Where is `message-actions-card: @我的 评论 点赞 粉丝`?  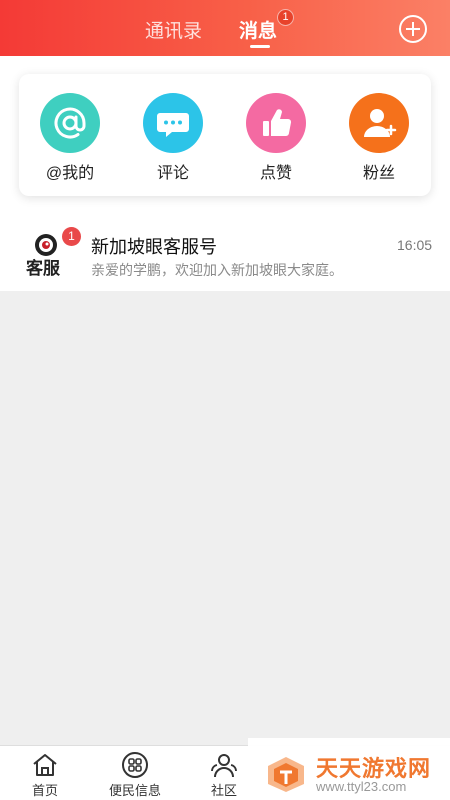 message-actions-card: @我的 评论 点赞 粉丝 is located at coordinates (225, 135).